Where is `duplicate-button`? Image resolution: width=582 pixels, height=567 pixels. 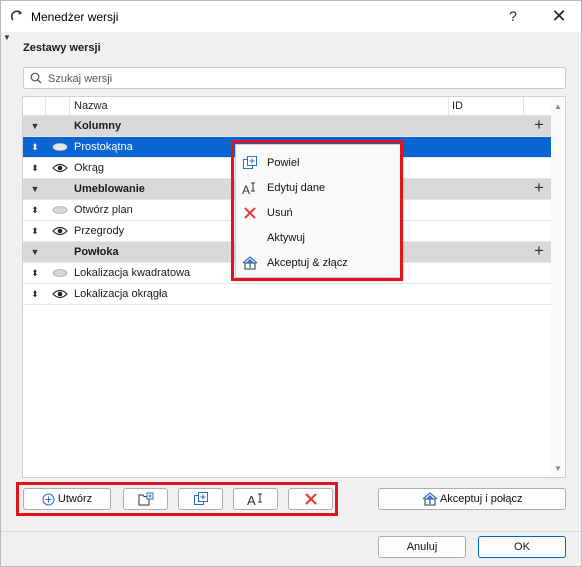
duplicate-button is located at coordinates (200, 499).